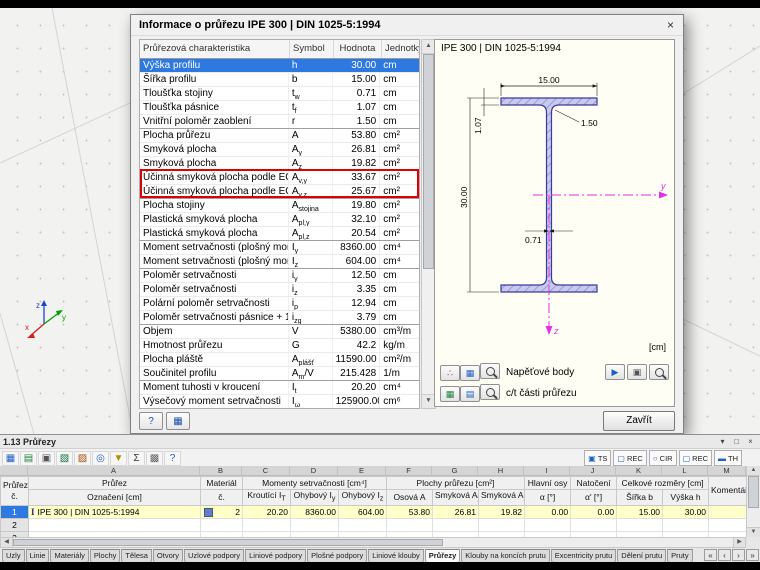 This screenshot has width=760, height=570. What do you see at coordinates (279, 94) in the screenshot?
I see `property-row: Tloušťka stojiny tw 0.71 cm` at bounding box center [279, 94].